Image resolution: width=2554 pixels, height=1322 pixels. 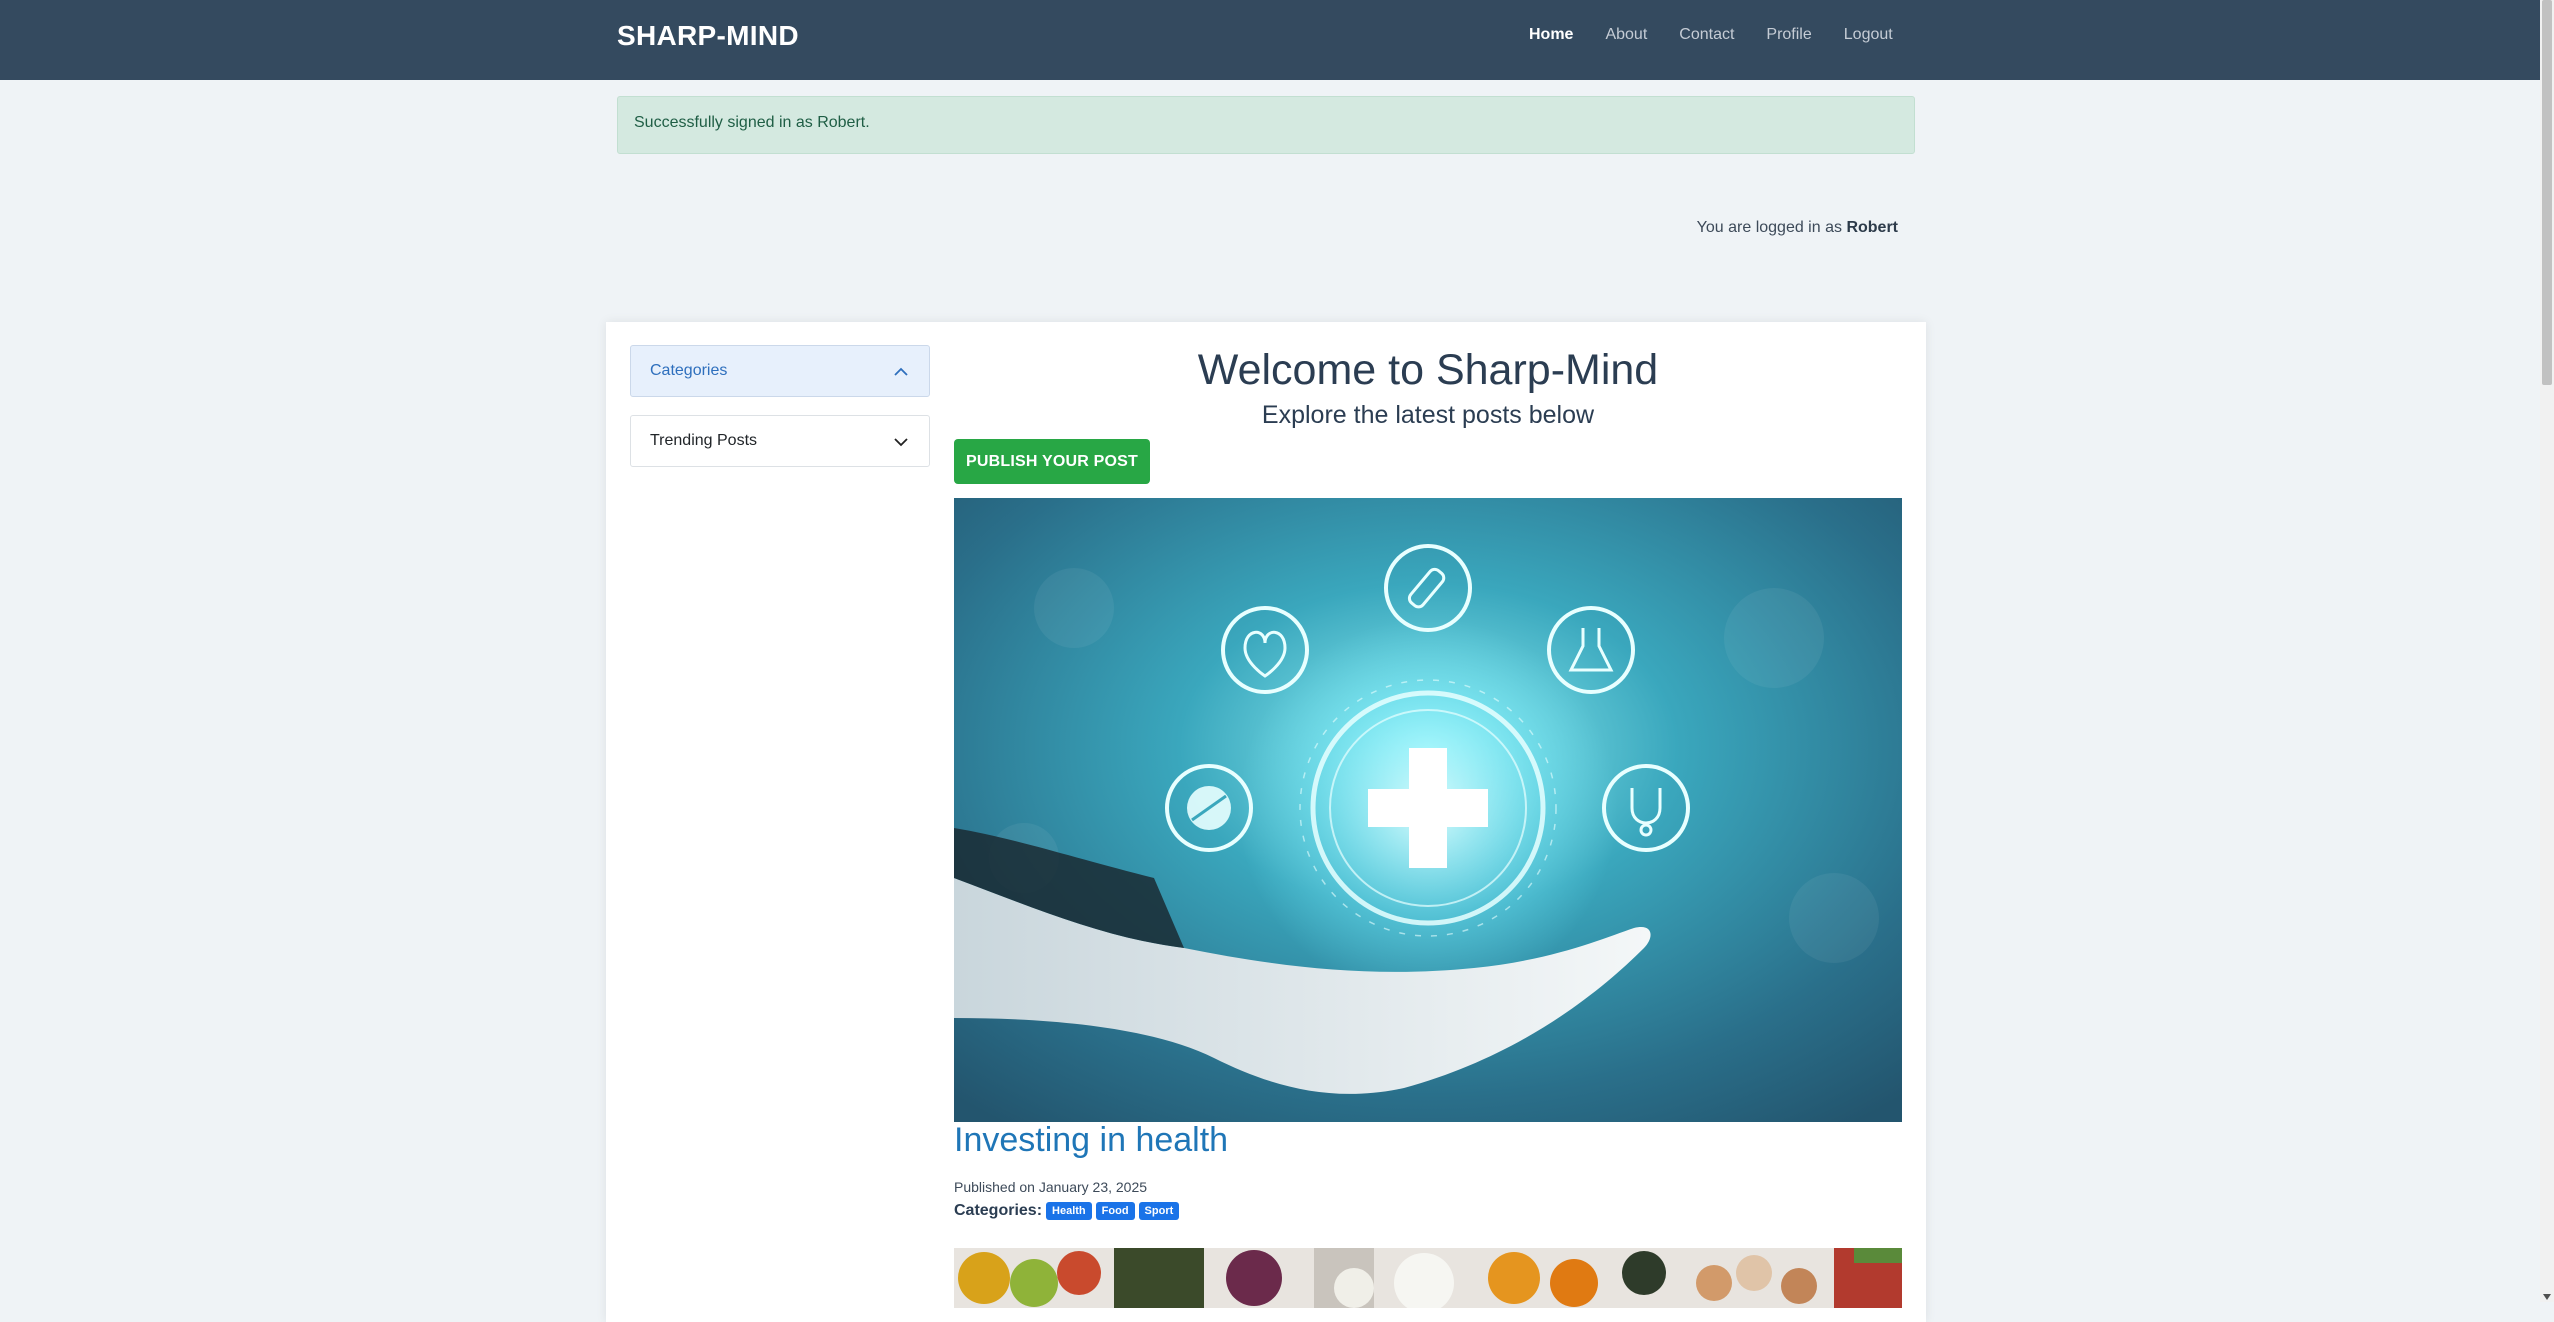 I want to click on chevron-up-icon, so click(x=901, y=371).